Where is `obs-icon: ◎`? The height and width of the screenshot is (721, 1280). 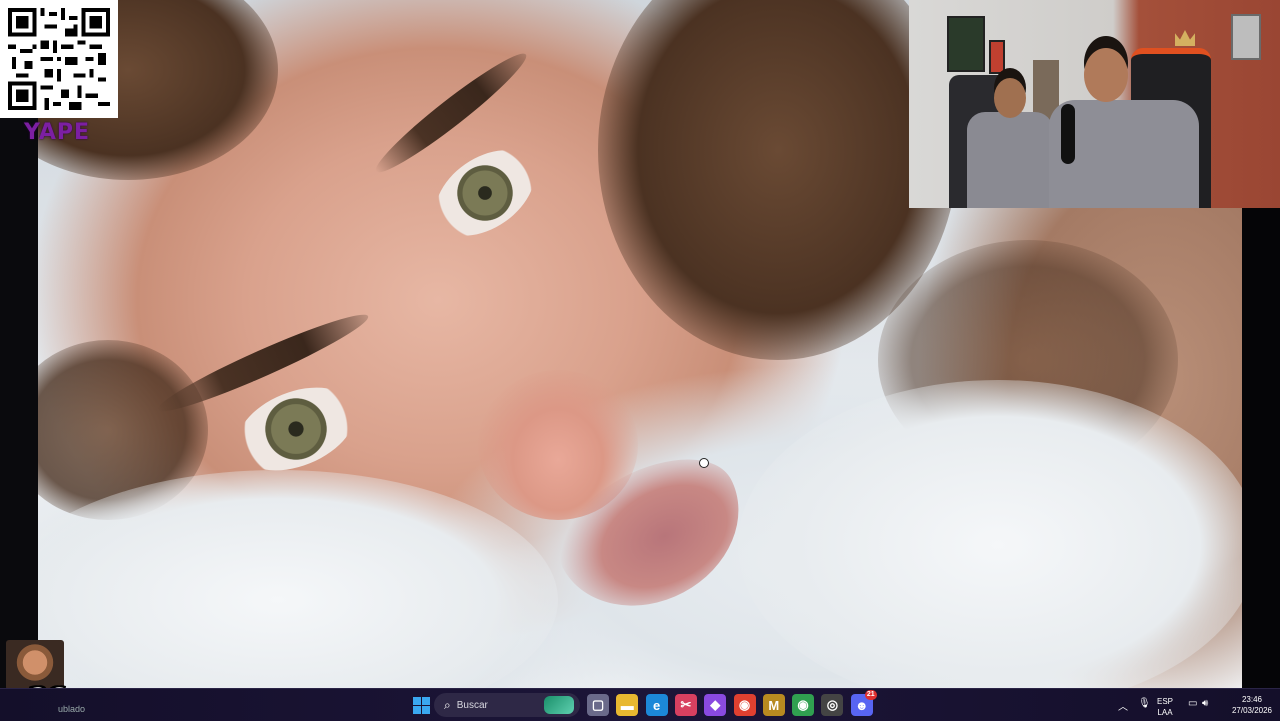 obs-icon: ◎ is located at coordinates (832, 705).